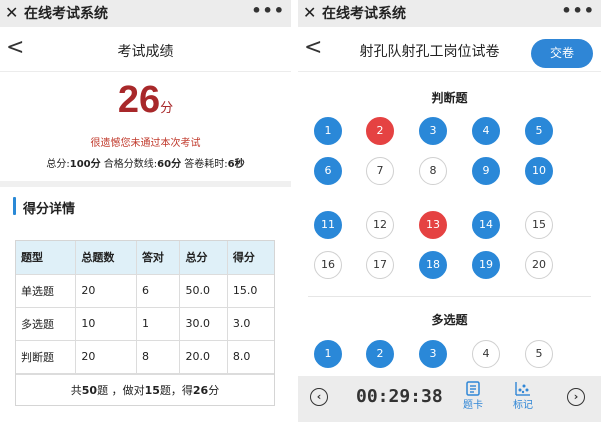 This screenshot has height=422, width=601. I want to click on question-button: 16, so click(328, 265).